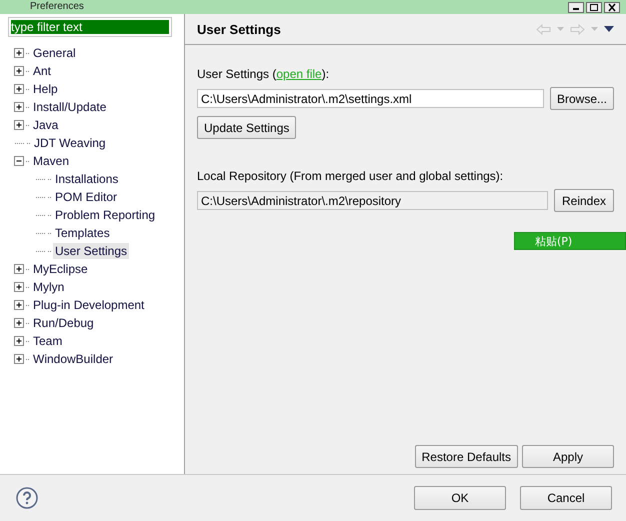  Describe the element at coordinates (576, 7) in the screenshot. I see `minimize-icon` at that location.